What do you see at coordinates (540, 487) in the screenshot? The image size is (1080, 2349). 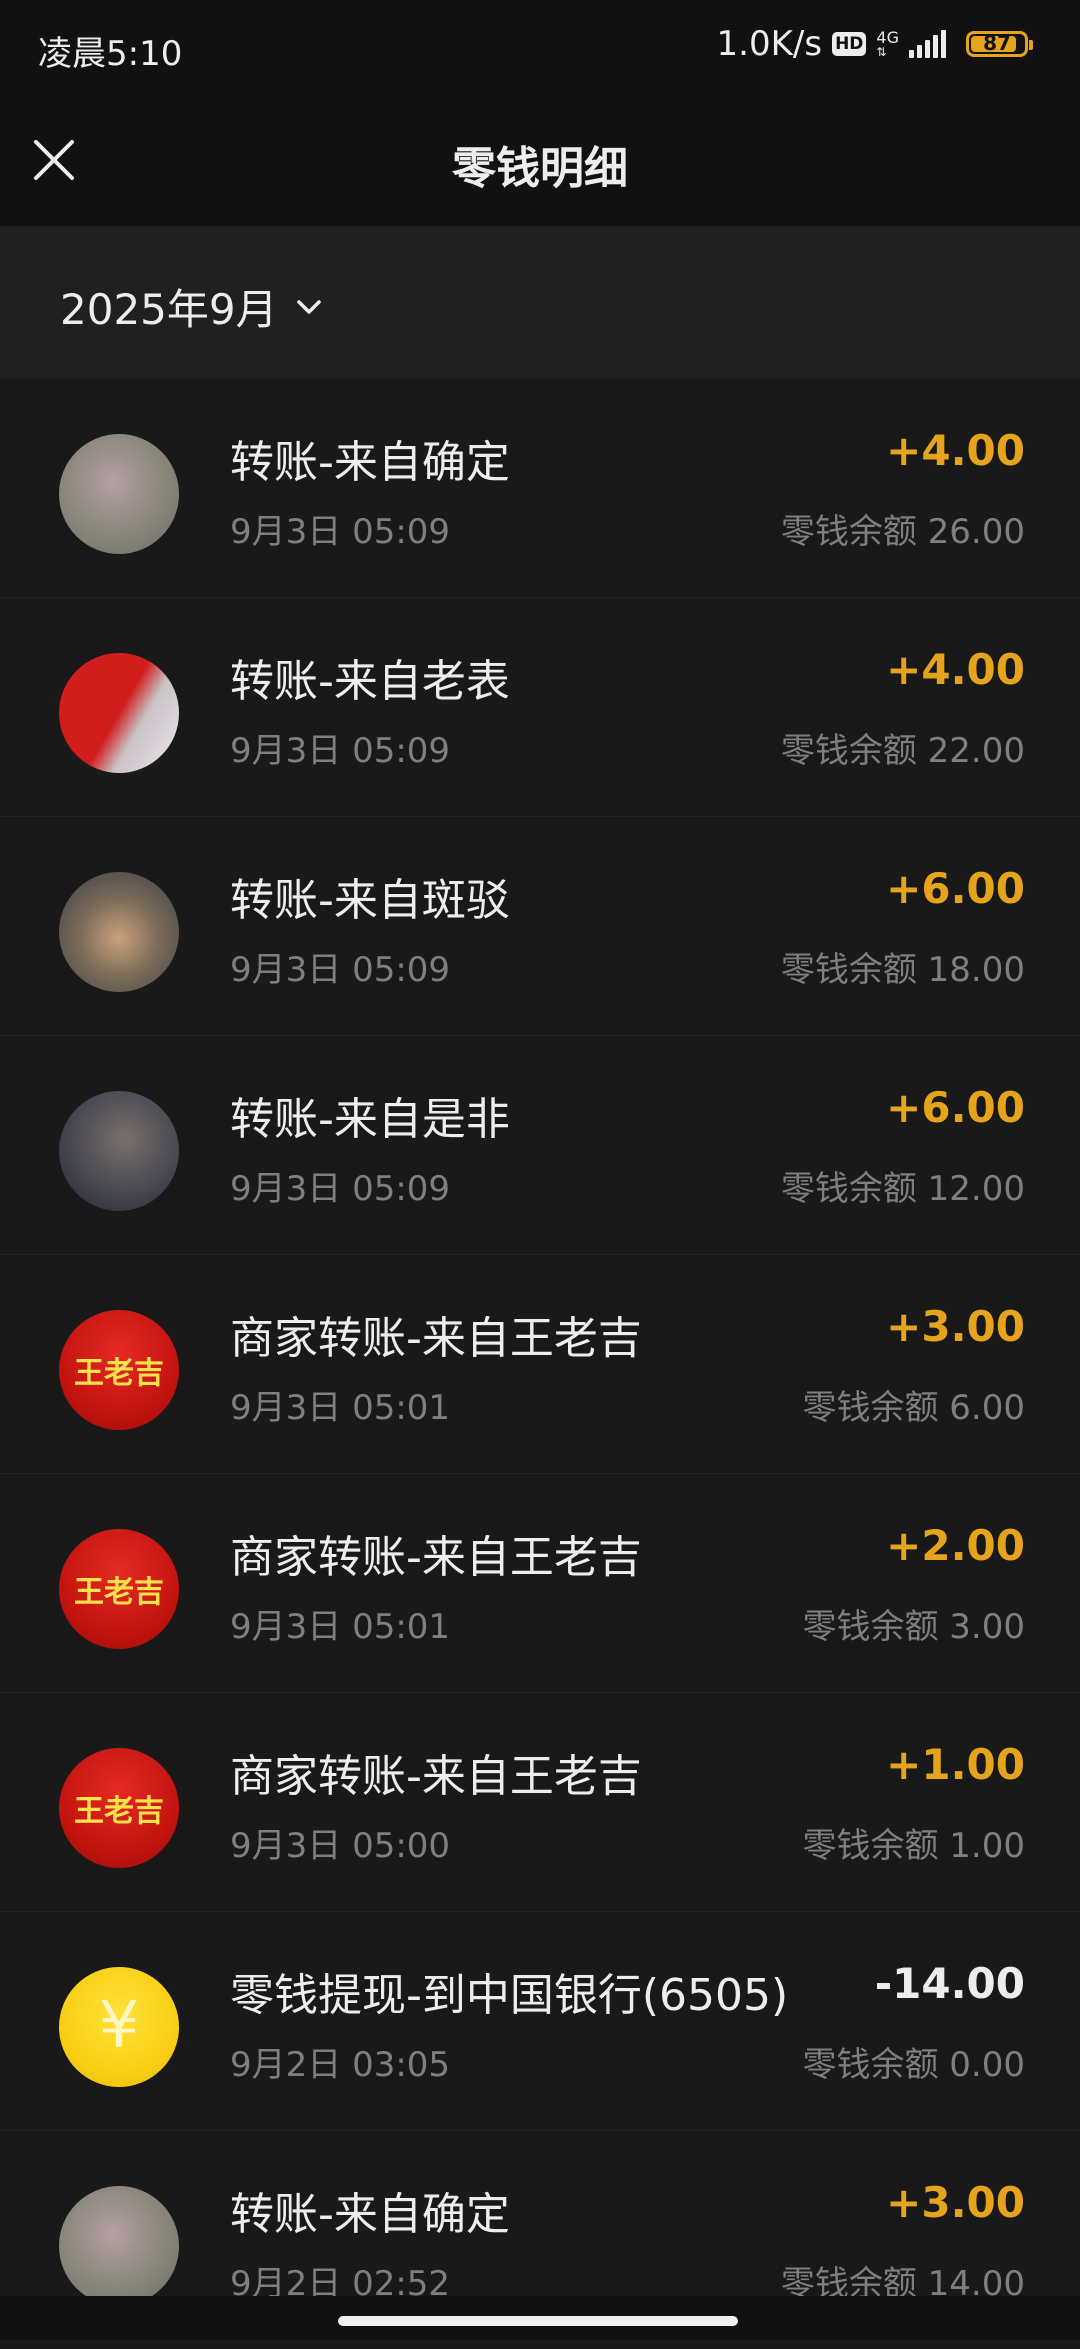 I see `transaction-row: 转账-来自确定 9月3日 05:09 +4.00 零钱余额 26.00` at bounding box center [540, 487].